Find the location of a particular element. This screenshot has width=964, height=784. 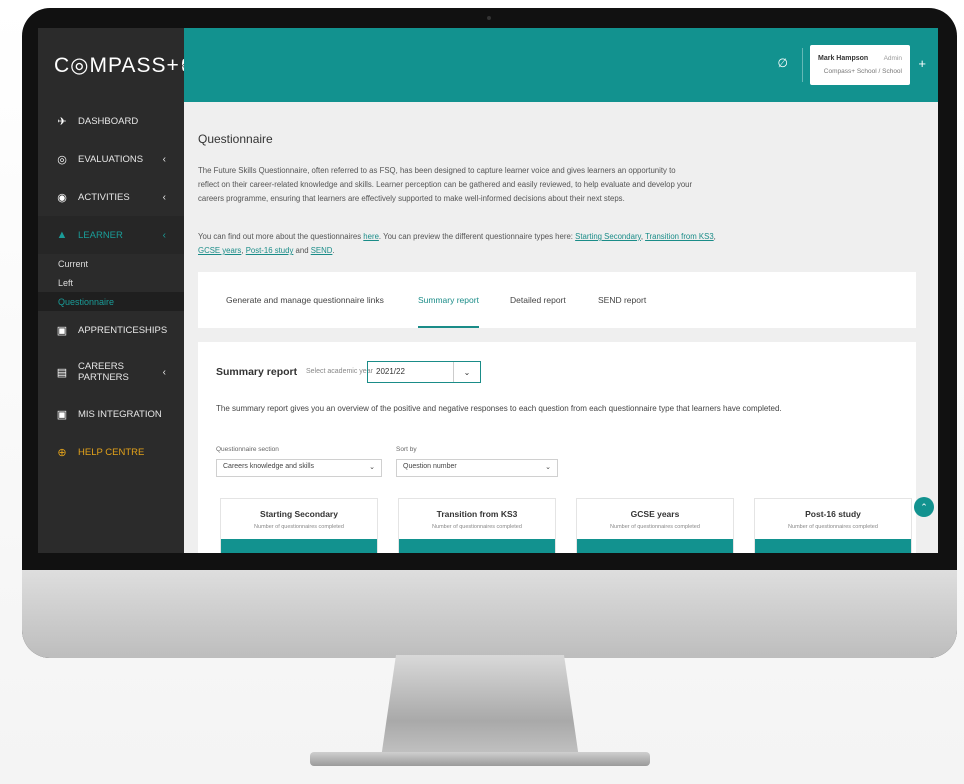

sidebar-item-learner: ▲ LEARNER ‹ is located at coordinates (111, 235).